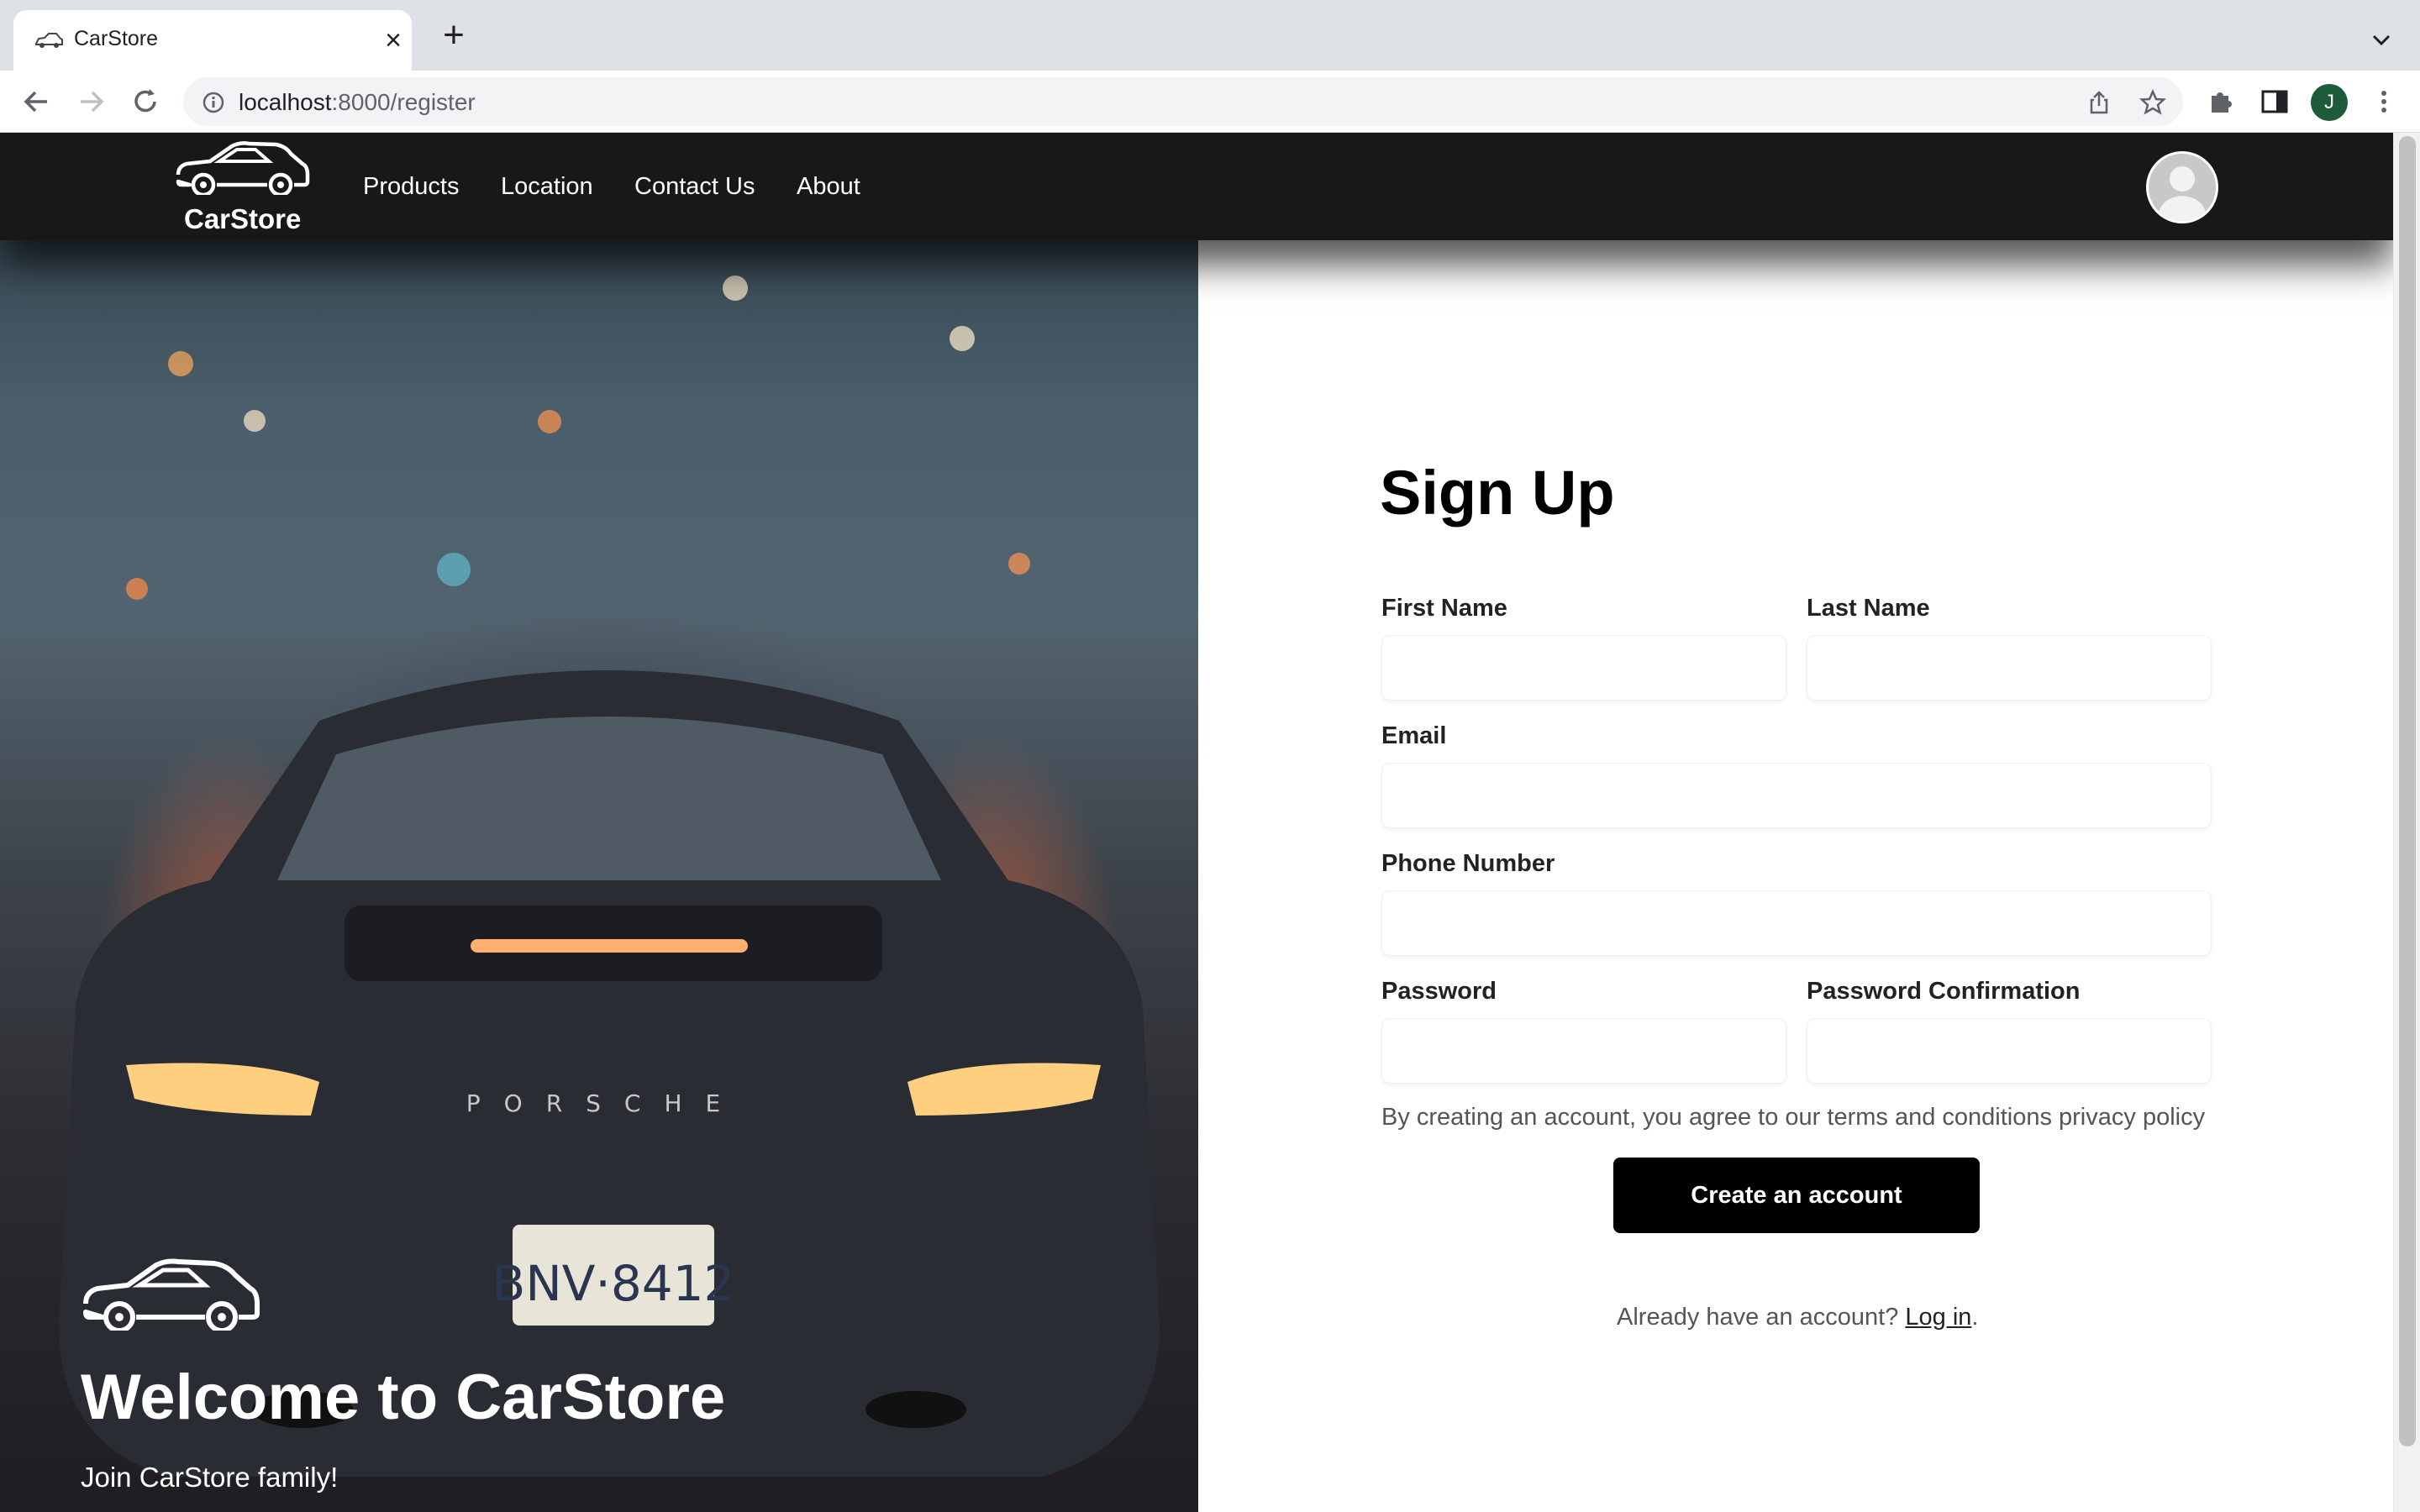  Describe the element at coordinates (1584, 668) in the screenshot. I see `first-name-input` at that location.